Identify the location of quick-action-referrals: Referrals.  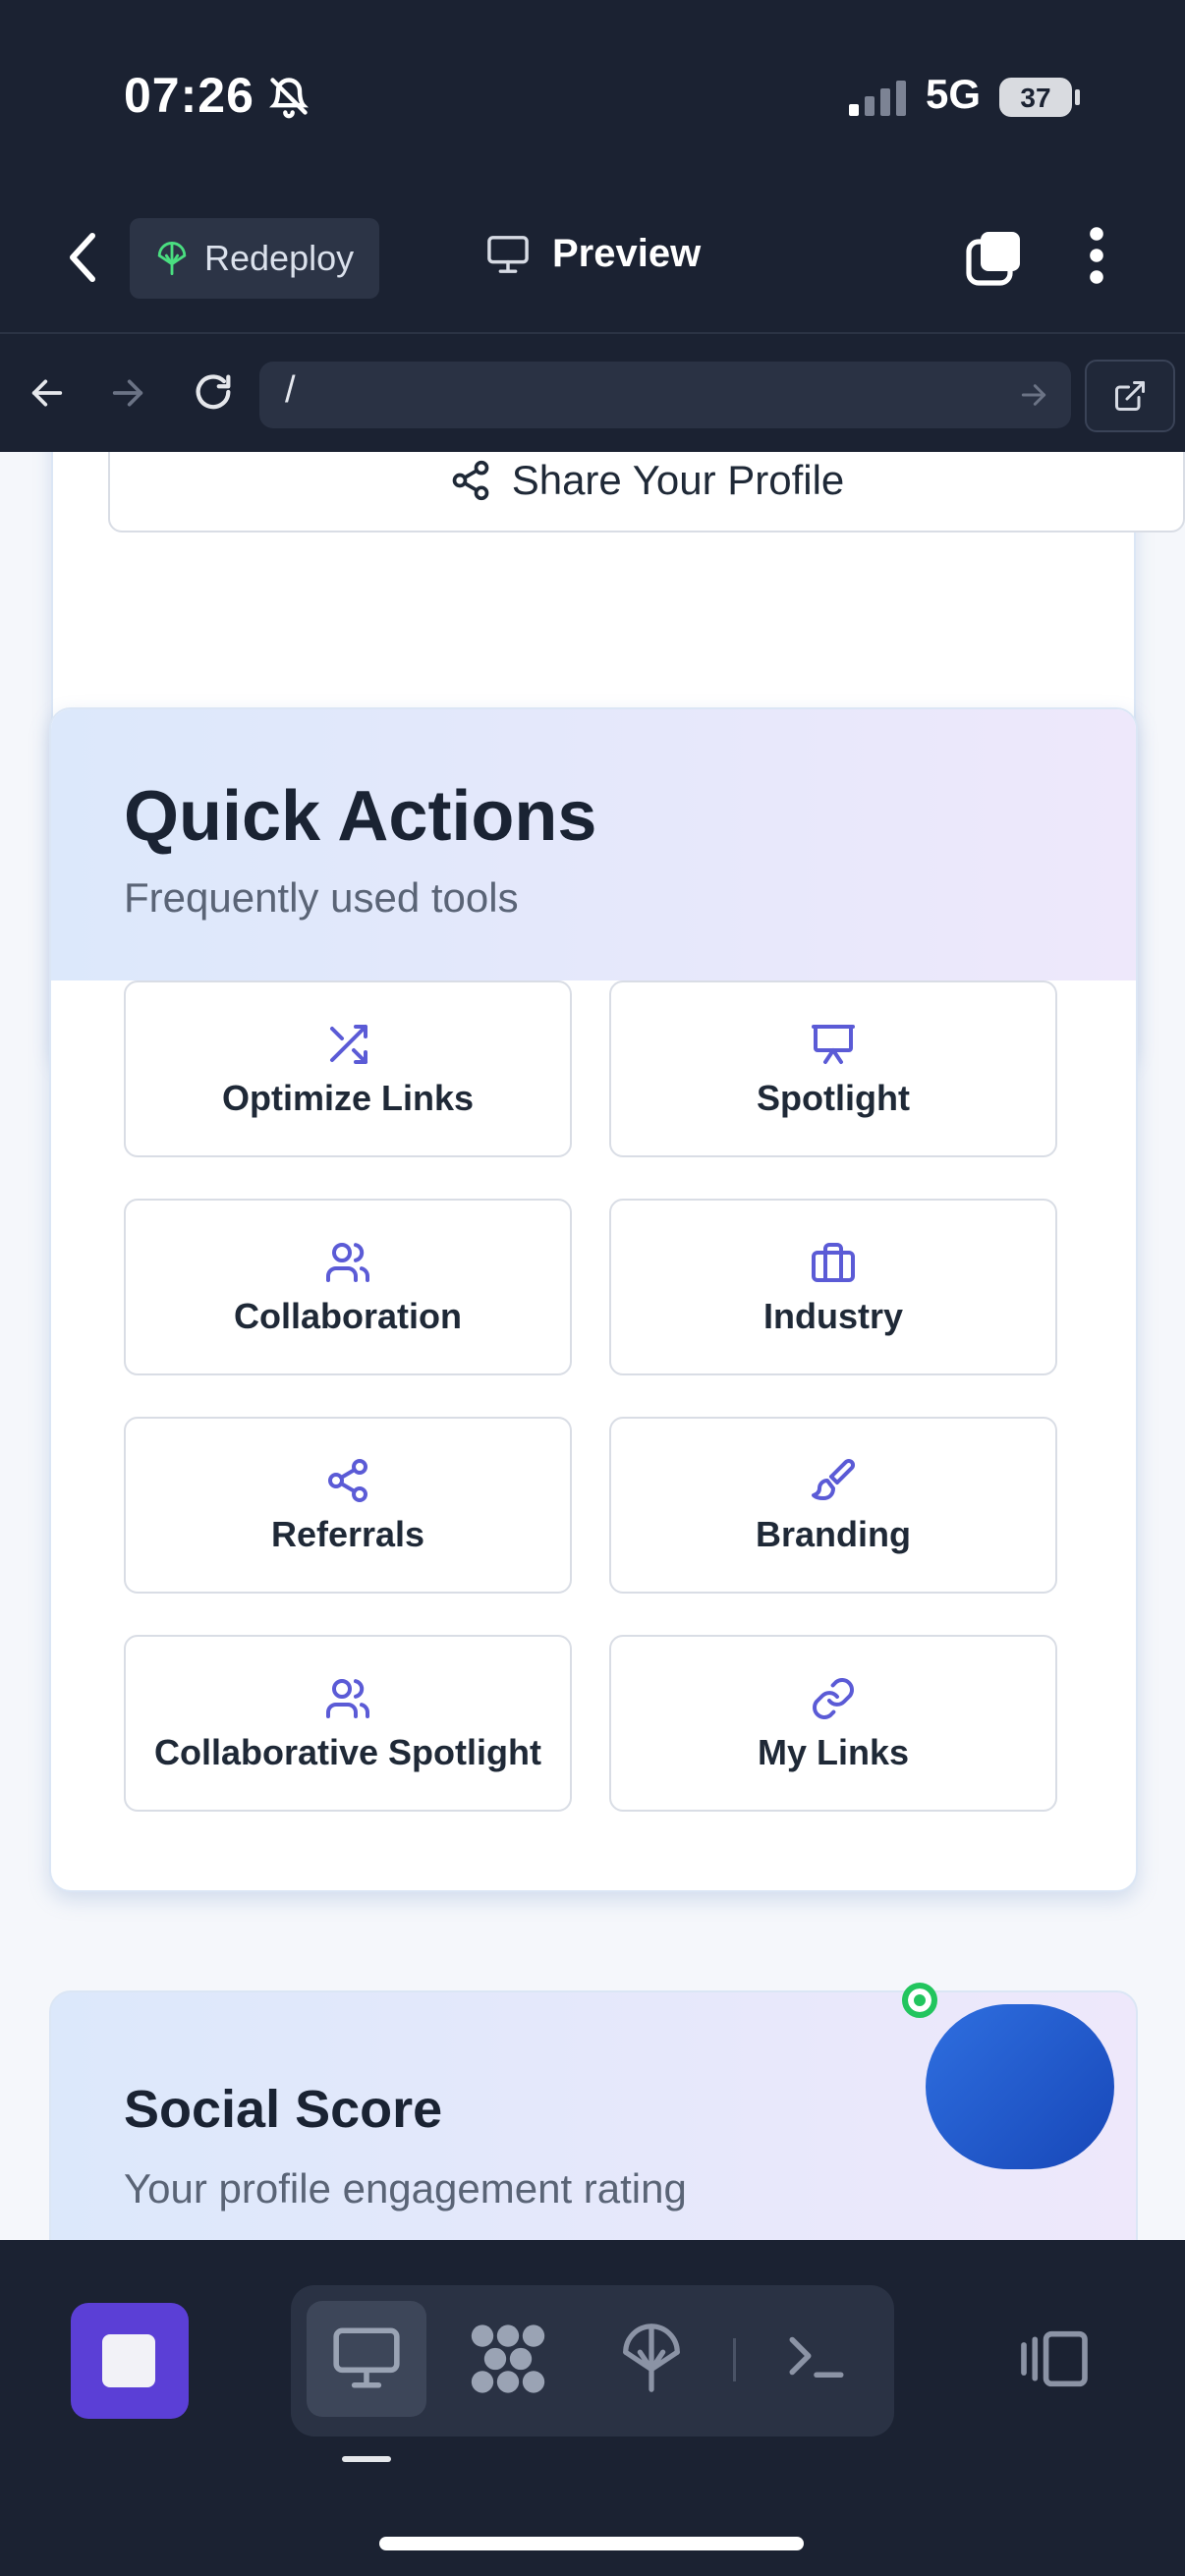
(348, 1505).